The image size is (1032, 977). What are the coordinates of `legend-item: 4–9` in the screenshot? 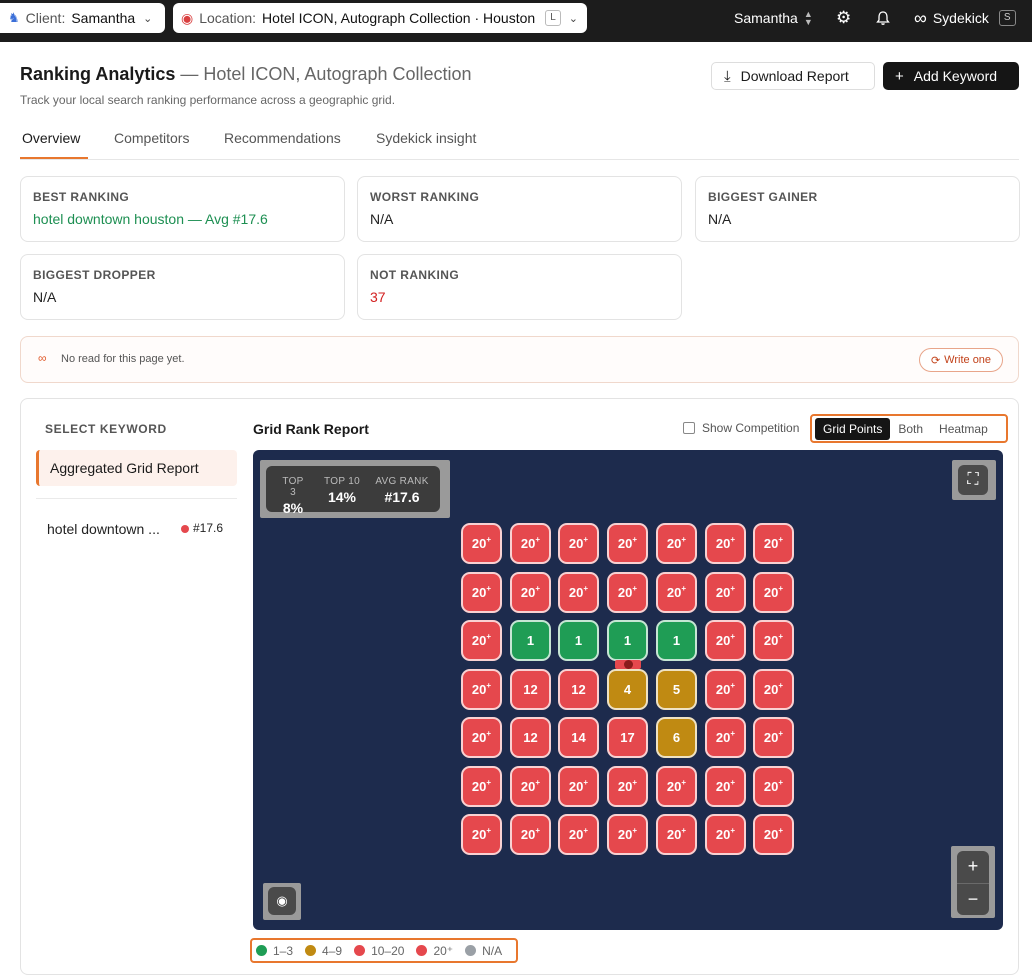 It's located at (323, 951).